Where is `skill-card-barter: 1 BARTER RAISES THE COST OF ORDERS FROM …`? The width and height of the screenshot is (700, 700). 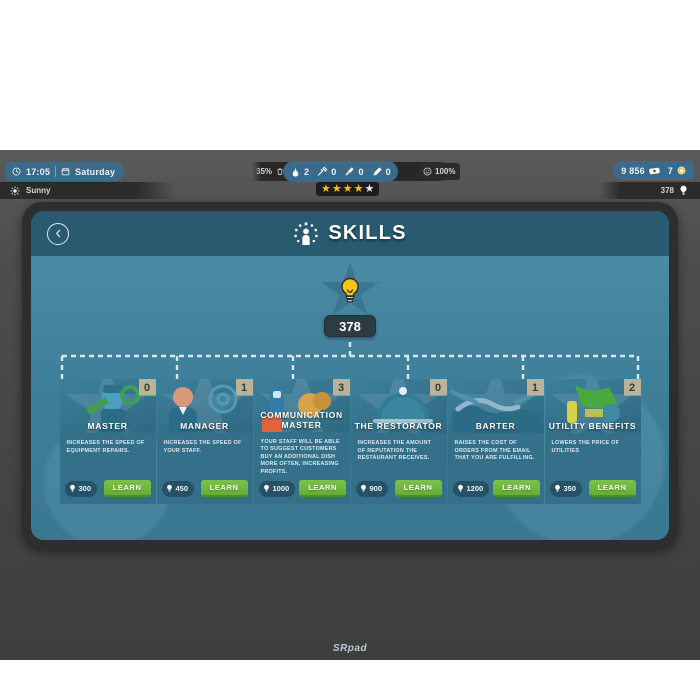
skill-card-barter: 1 BARTER RAISES THE COST OF ORDERS FROM … is located at coordinates (495, 441).